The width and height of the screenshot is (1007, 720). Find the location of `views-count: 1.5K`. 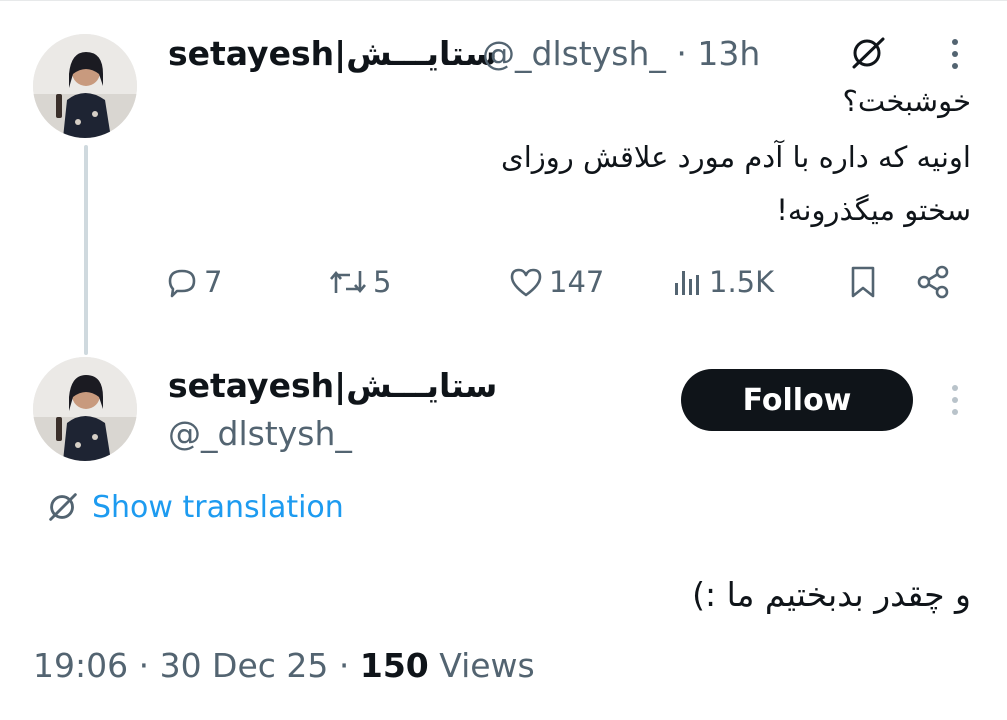

views-count: 1.5K is located at coordinates (742, 282).